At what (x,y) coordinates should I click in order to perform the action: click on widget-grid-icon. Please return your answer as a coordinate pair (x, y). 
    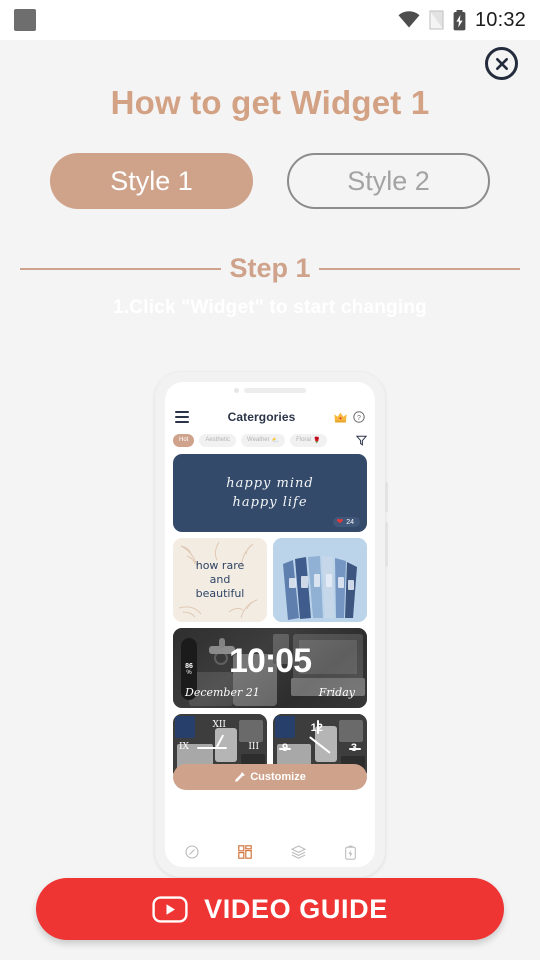
    Looking at the image, I should click on (244, 852).